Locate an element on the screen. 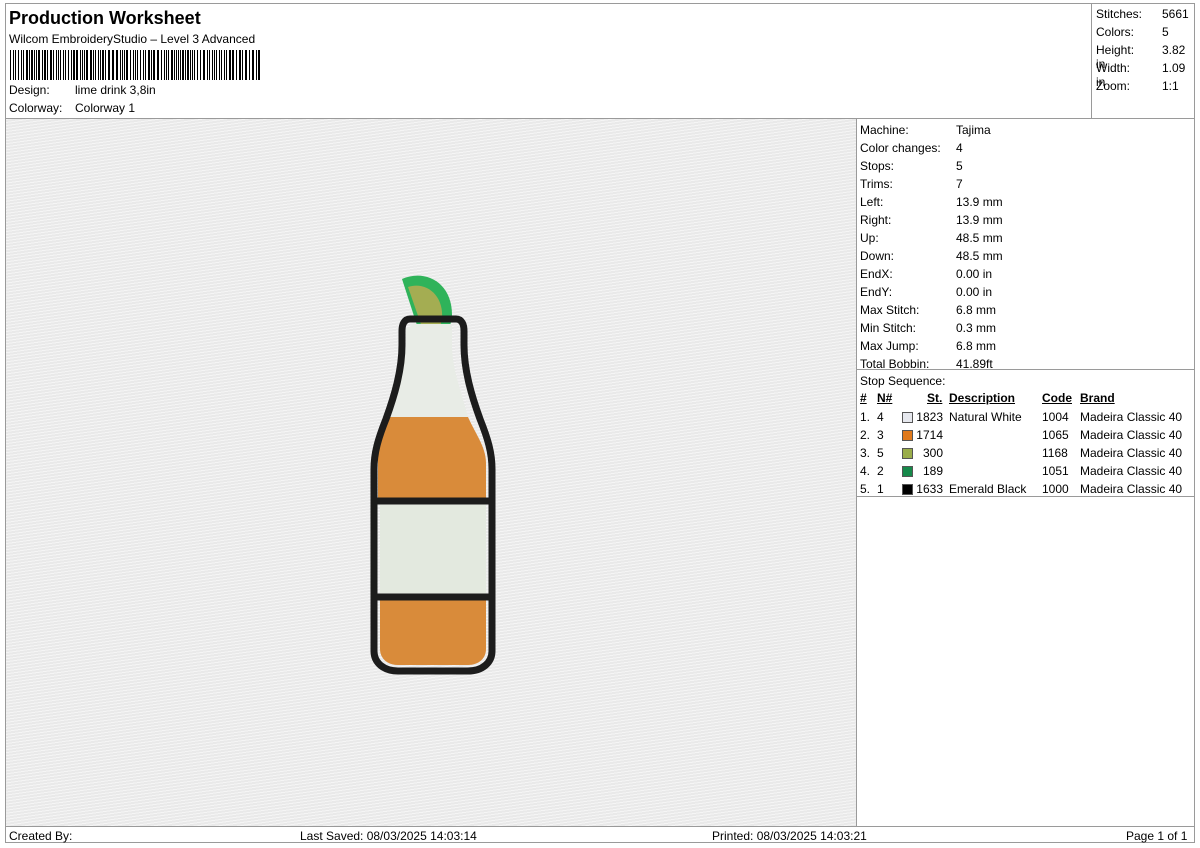 This screenshot has width=1200, height=848. cell-st: 1714 is located at coordinates (929, 435).